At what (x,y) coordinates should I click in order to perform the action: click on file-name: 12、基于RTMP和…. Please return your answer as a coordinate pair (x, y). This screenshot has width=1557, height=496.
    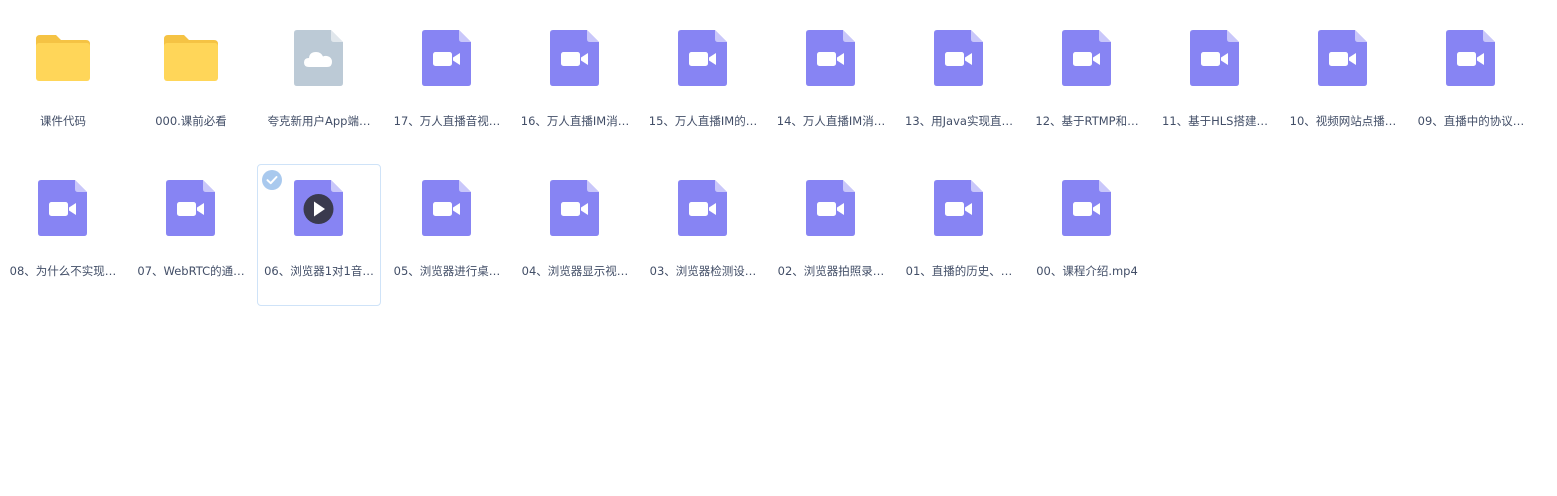
    Looking at the image, I should click on (1087, 121).